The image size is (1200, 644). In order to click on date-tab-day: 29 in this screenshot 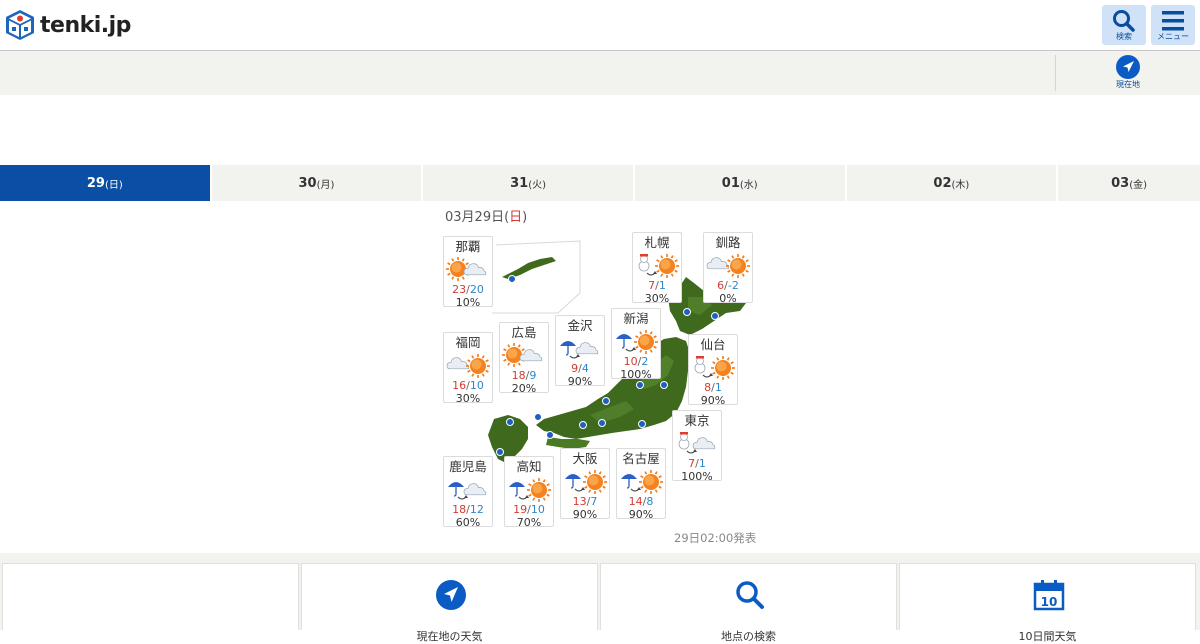, I will do `click(95, 183)`.